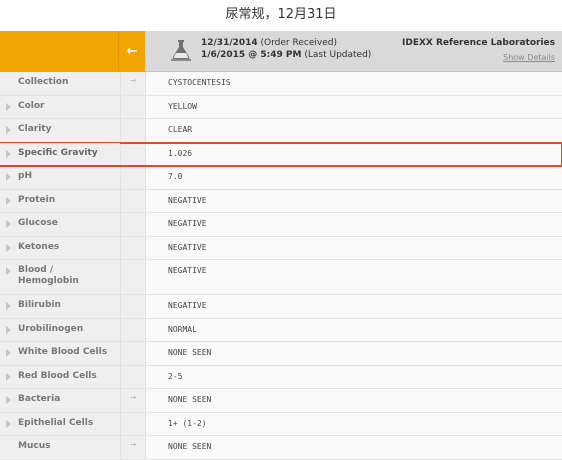  I want to click on row-label: Bilirubin, so click(60, 306).